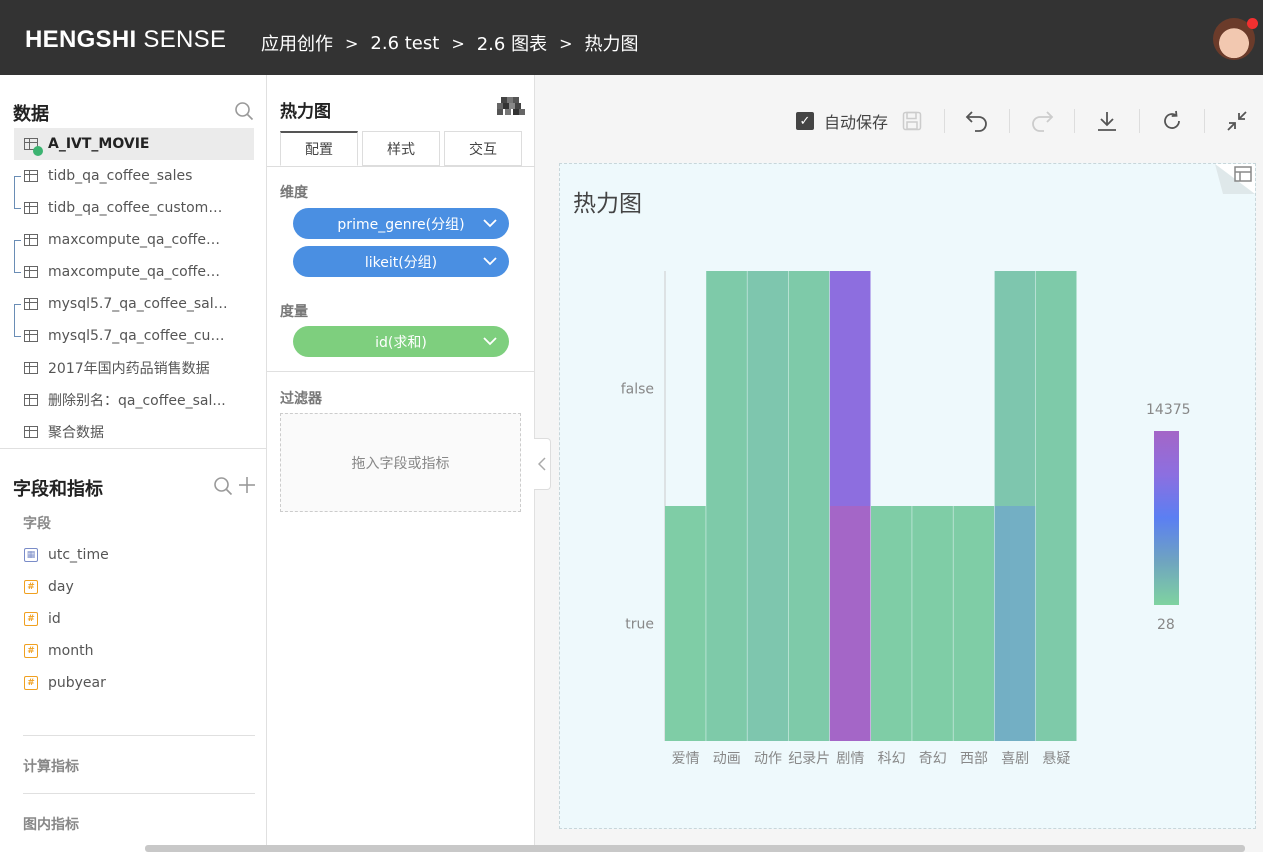 The image size is (1263, 852). What do you see at coordinates (294, 193) in the screenshot?
I see `dimension-label: 维度` at bounding box center [294, 193].